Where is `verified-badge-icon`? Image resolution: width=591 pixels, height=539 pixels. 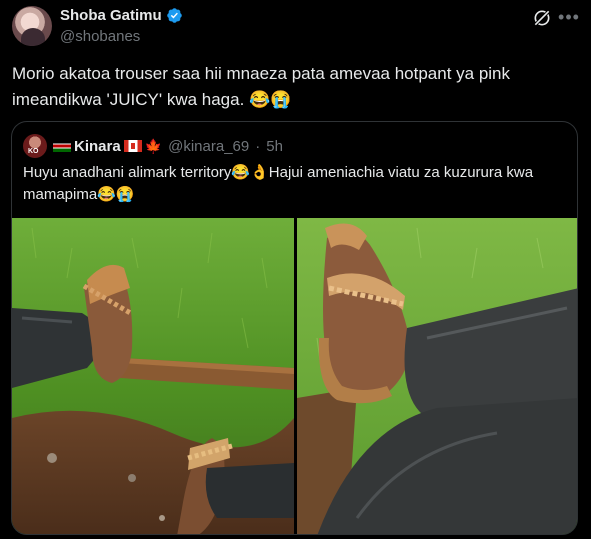
verified-badge-icon is located at coordinates (174, 15).